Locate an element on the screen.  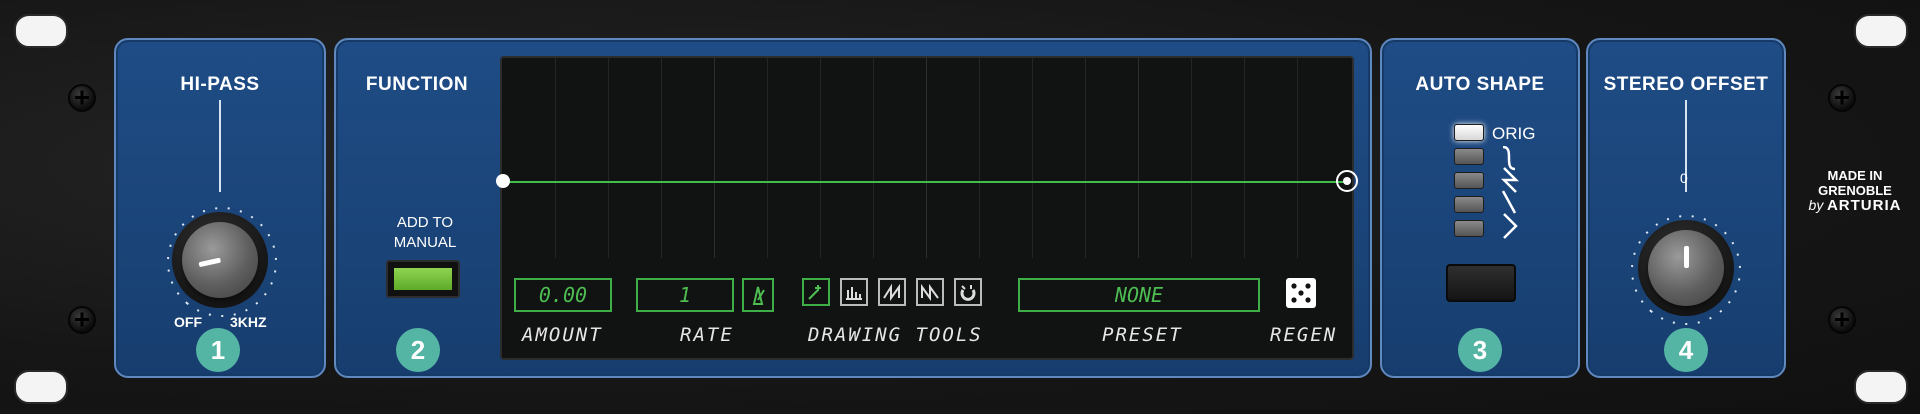
auto-shape-panel: AUTO SHAPE ORIG 3 is located at coordinates (1480, 208).